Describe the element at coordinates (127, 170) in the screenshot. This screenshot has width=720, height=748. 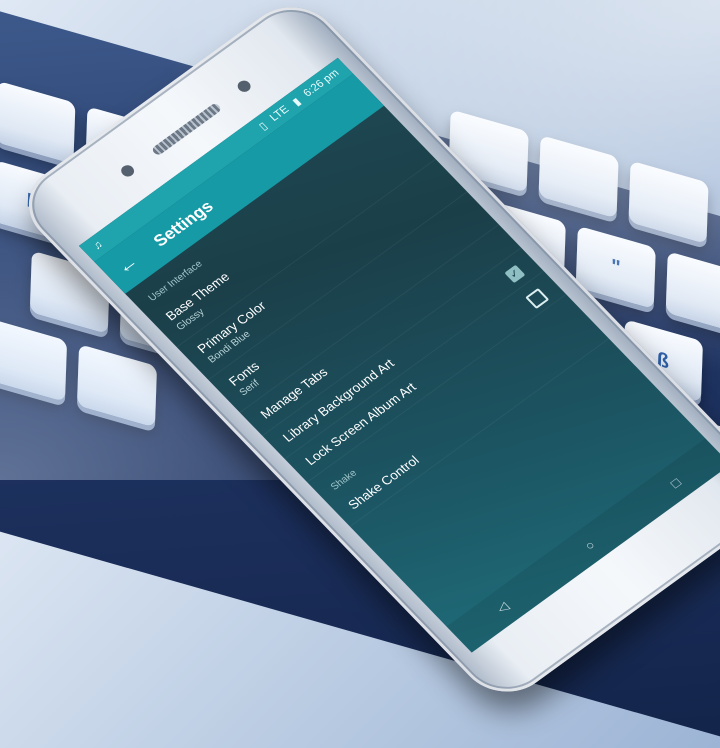
I see `proximity-sensor` at that location.